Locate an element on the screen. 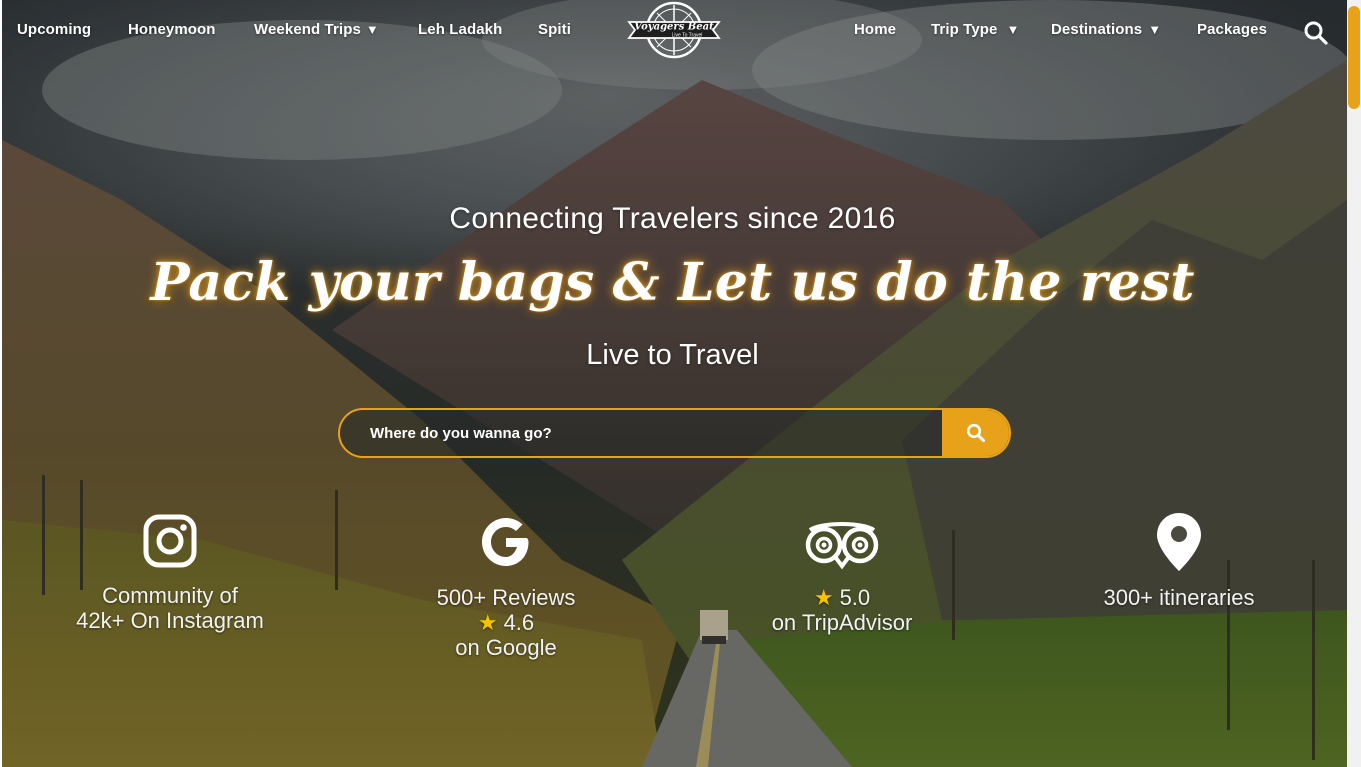  nav-item-destinations: Destinations ▼ is located at coordinates (1106, 29).